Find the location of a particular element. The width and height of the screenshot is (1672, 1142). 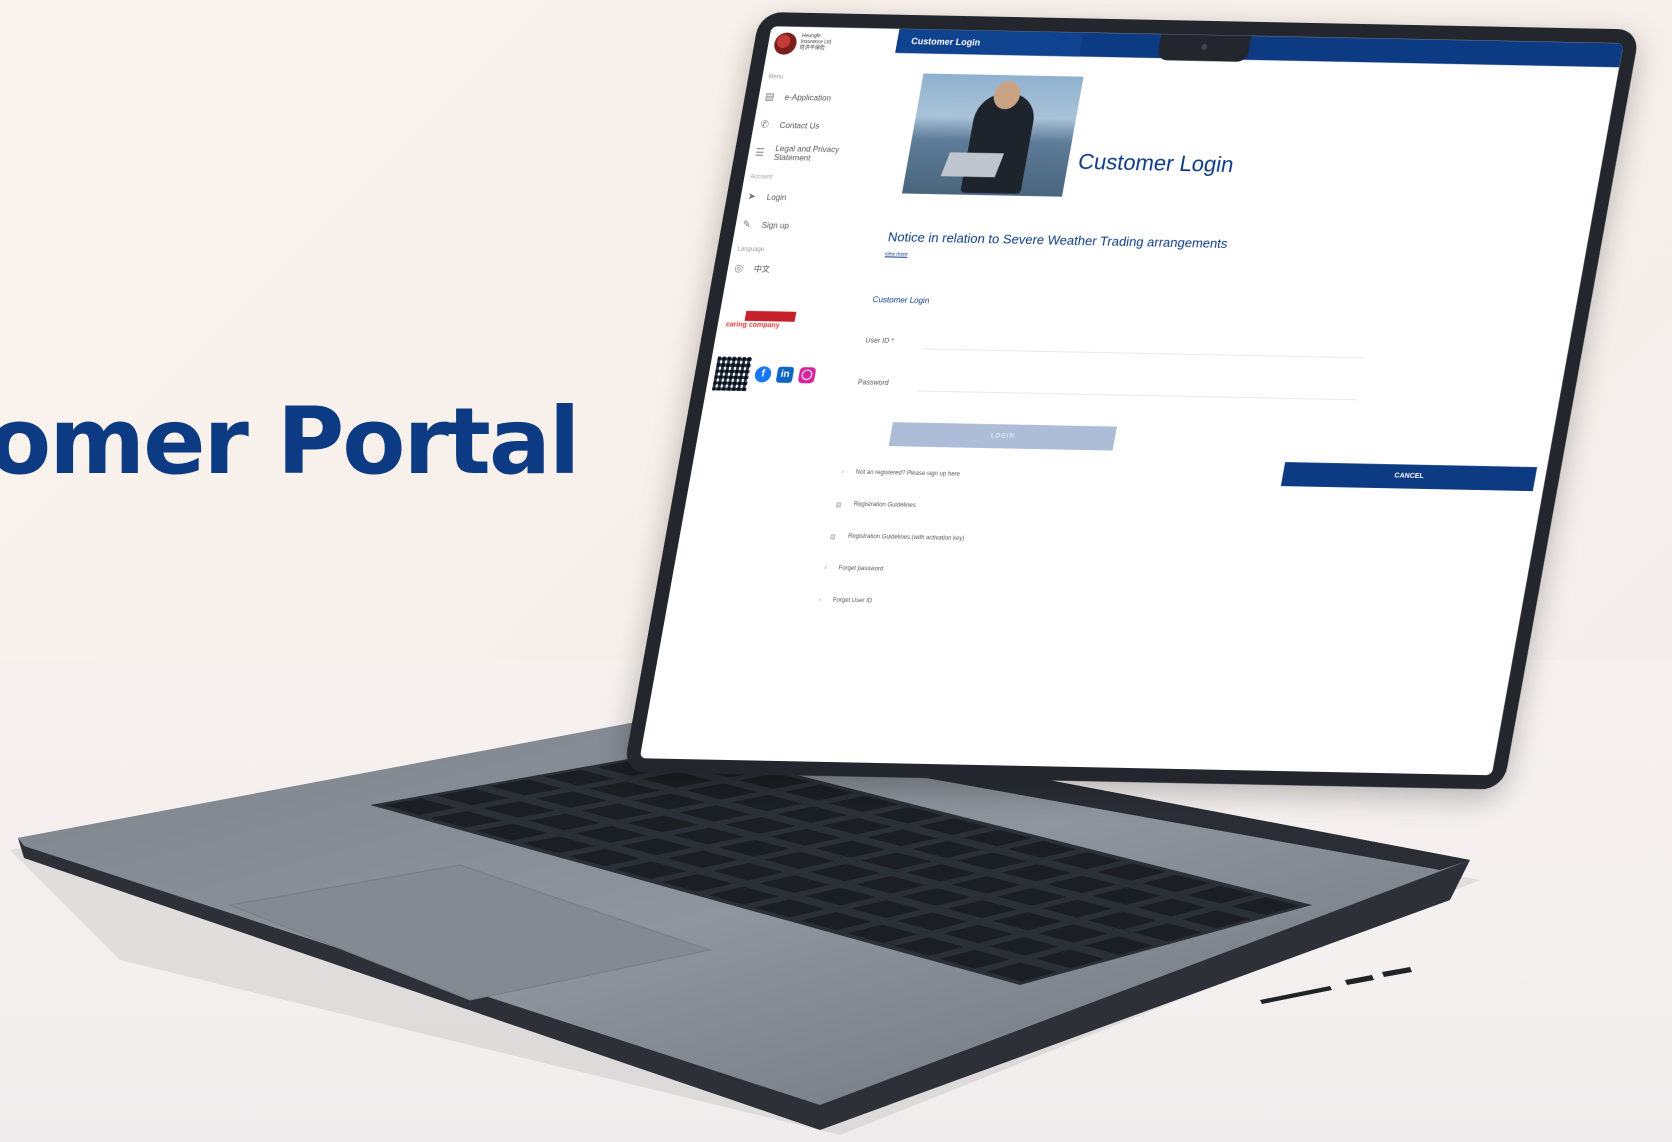

signup-icon: ✎ is located at coordinates (747, 224).